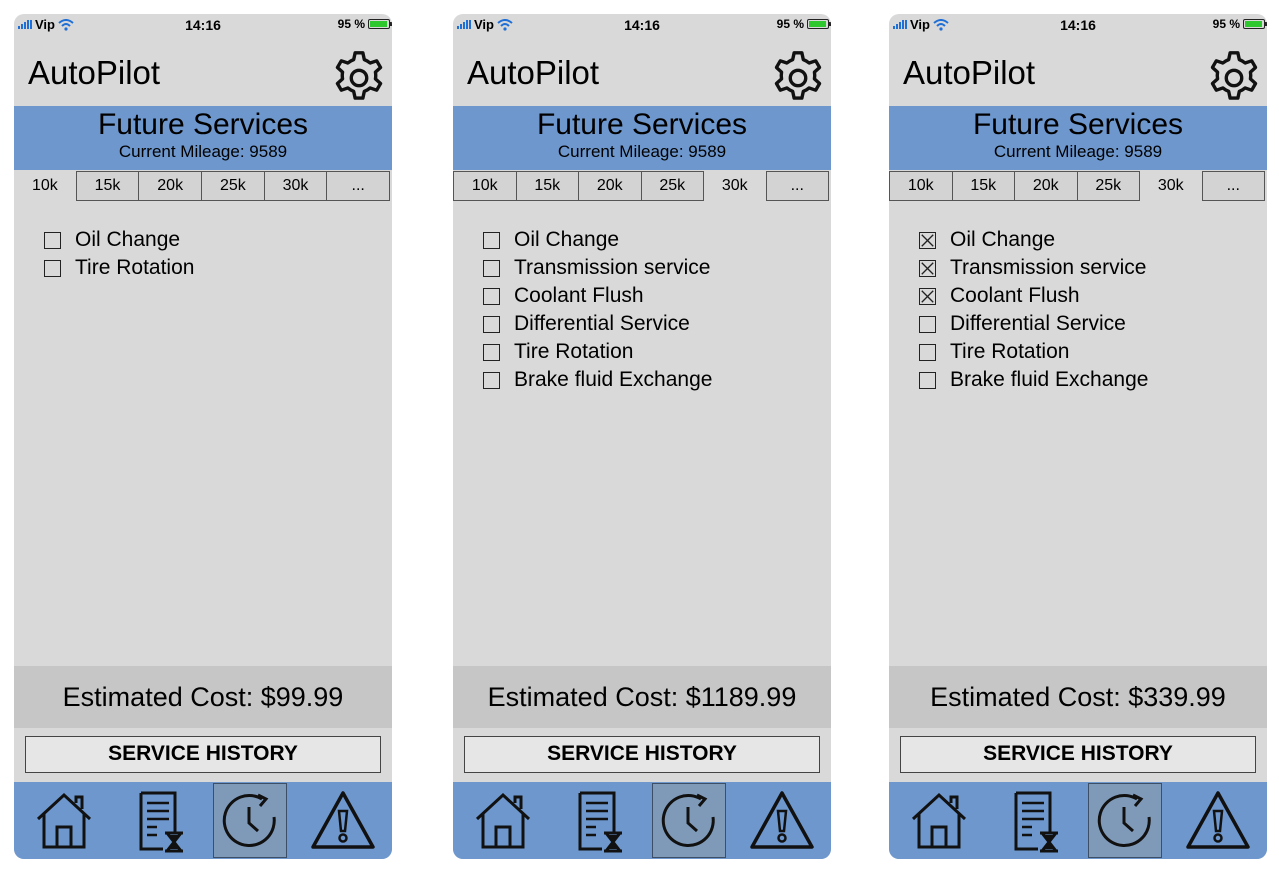 This screenshot has width=1279, height=871. I want to click on history-clock-icon, so click(249, 820).